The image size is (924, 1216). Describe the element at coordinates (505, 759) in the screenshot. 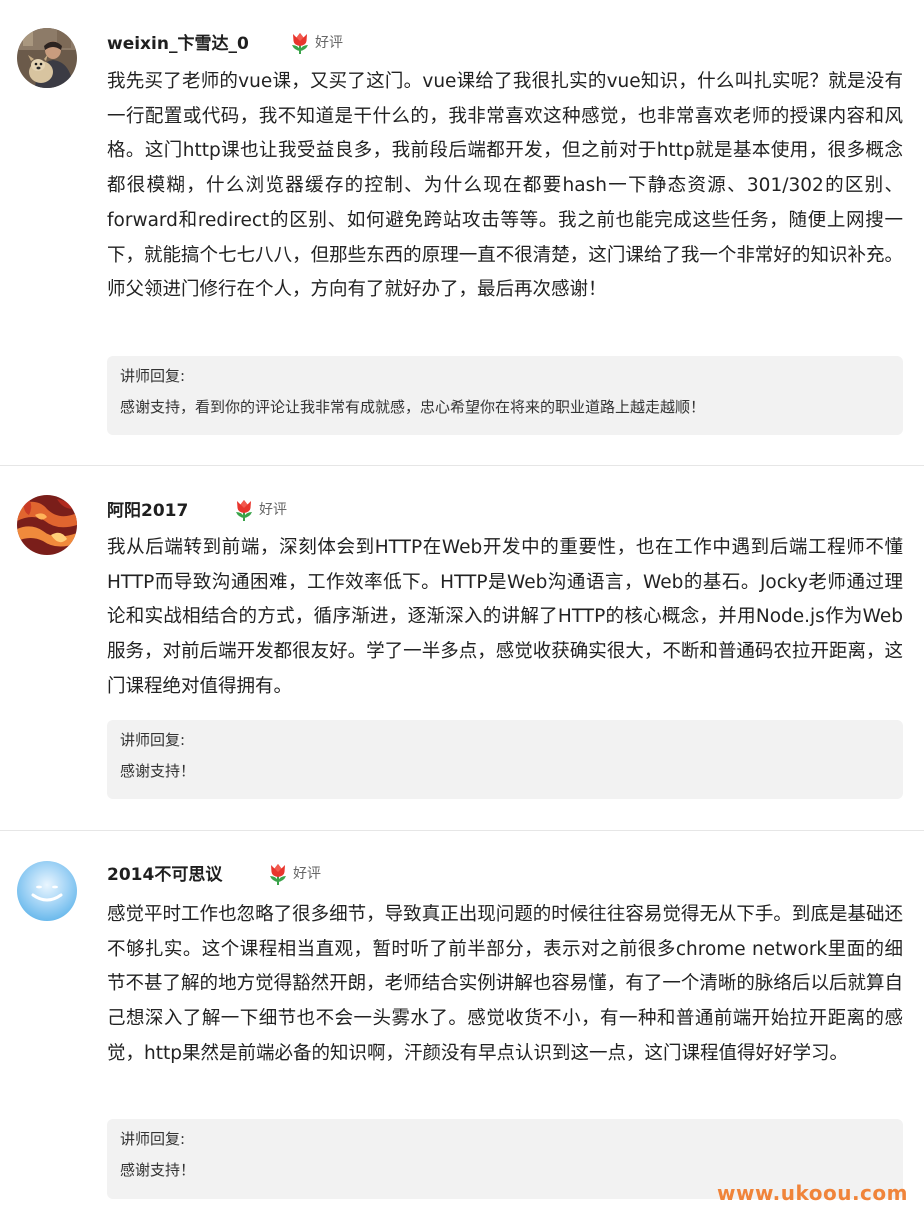

I see `teacher-reply: 讲师回复: 感谢支持！` at that location.